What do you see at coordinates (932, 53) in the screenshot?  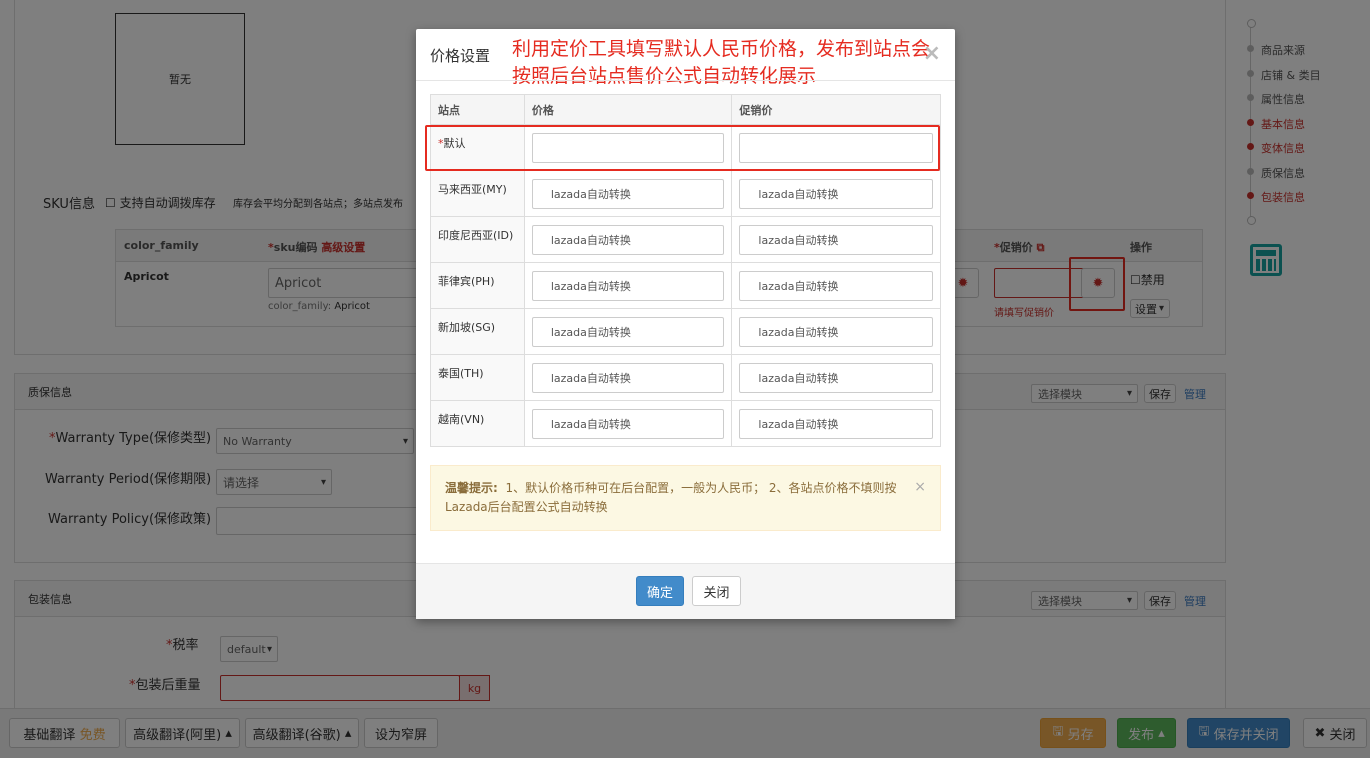 I see `close-icon: ×` at bounding box center [932, 53].